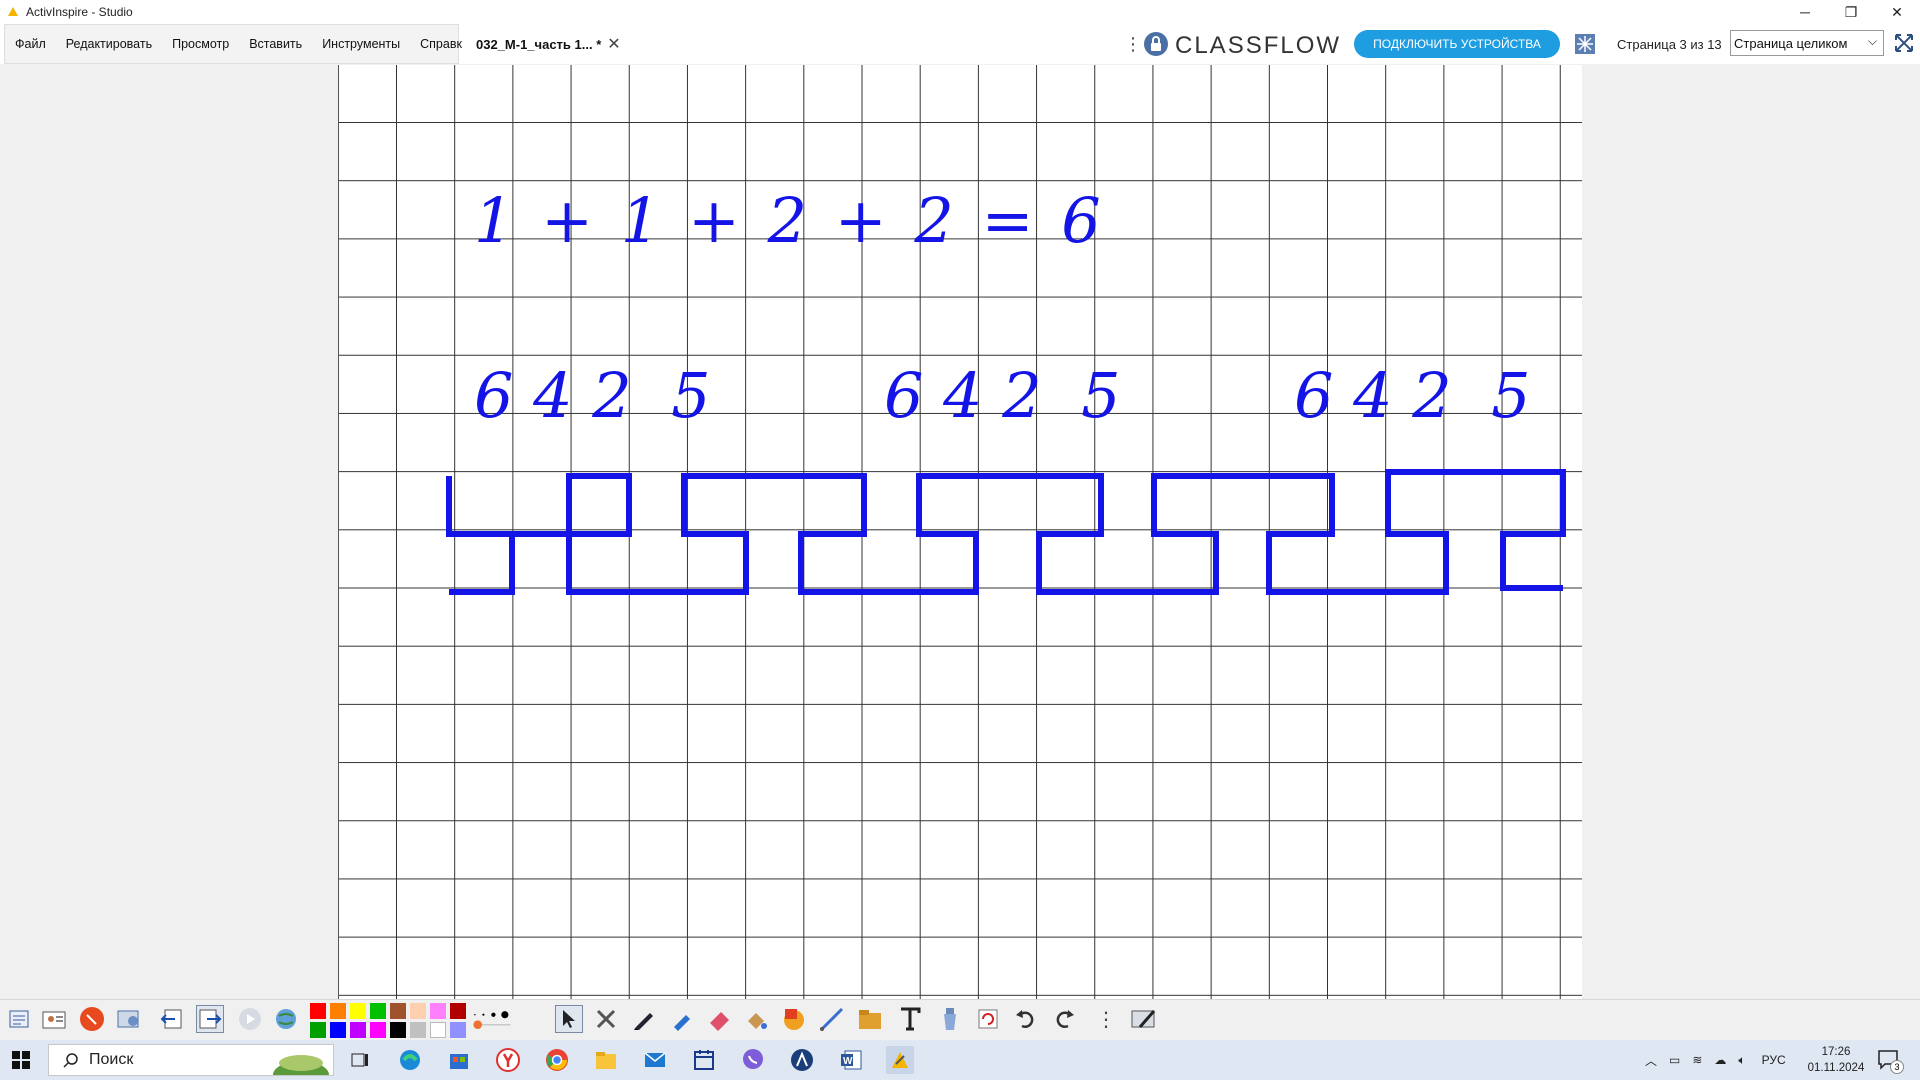  What do you see at coordinates (210, 1019) in the screenshot?
I see `next-page-icon` at bounding box center [210, 1019].